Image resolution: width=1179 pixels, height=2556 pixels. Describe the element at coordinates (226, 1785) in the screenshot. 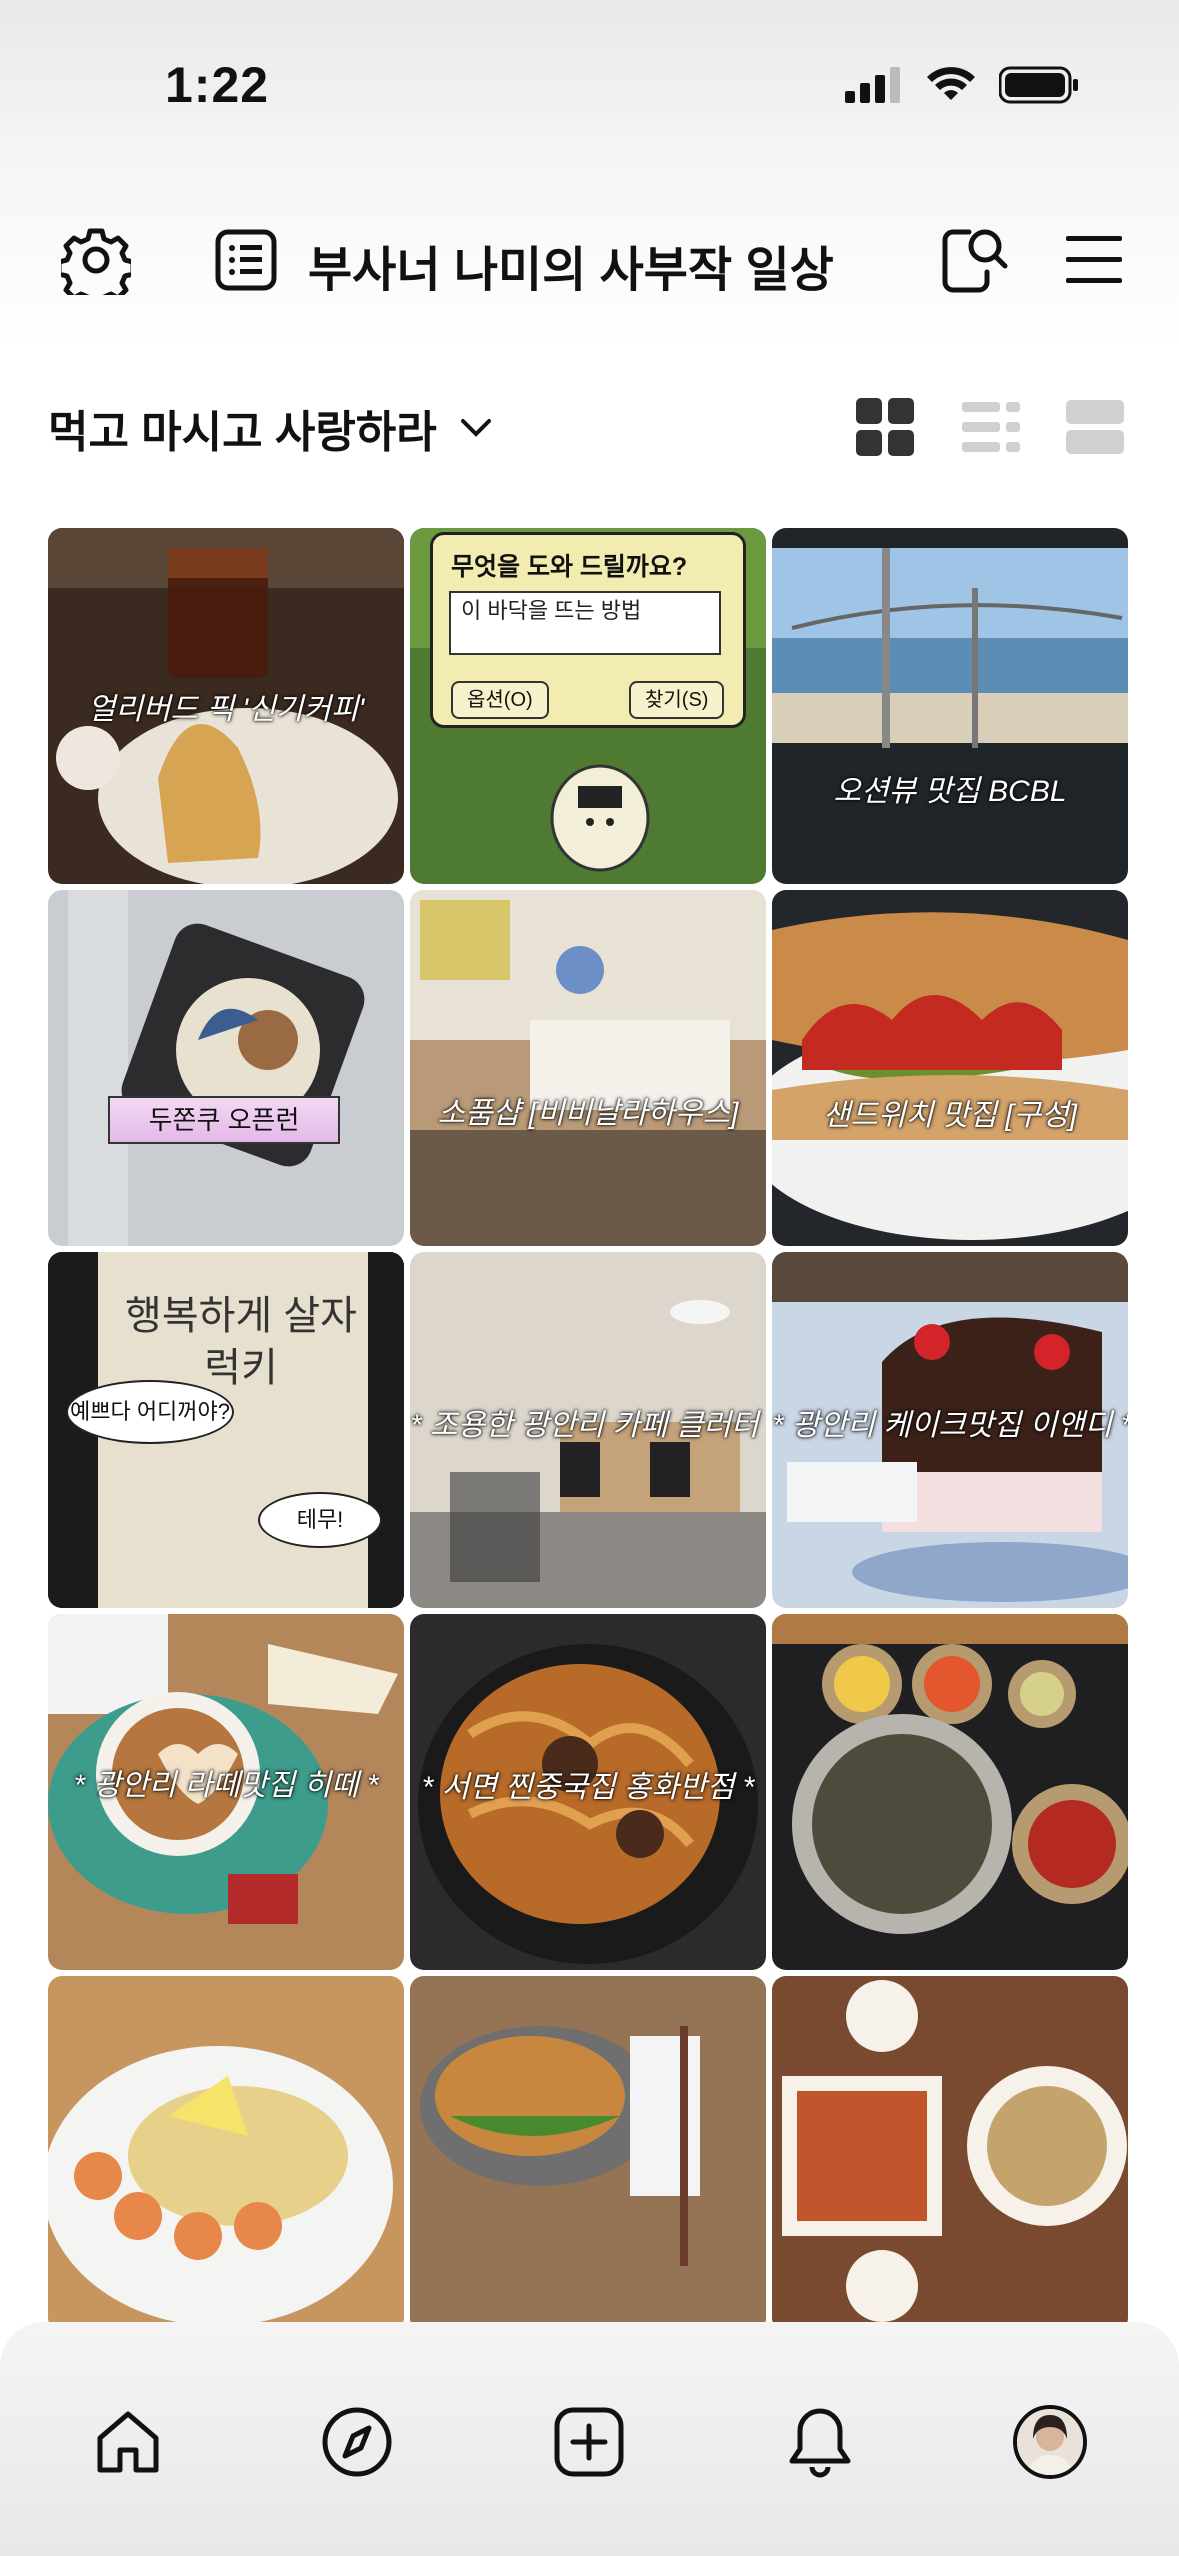

I see `post-caption: * 광안리 라떼맛집 히떼 *` at that location.